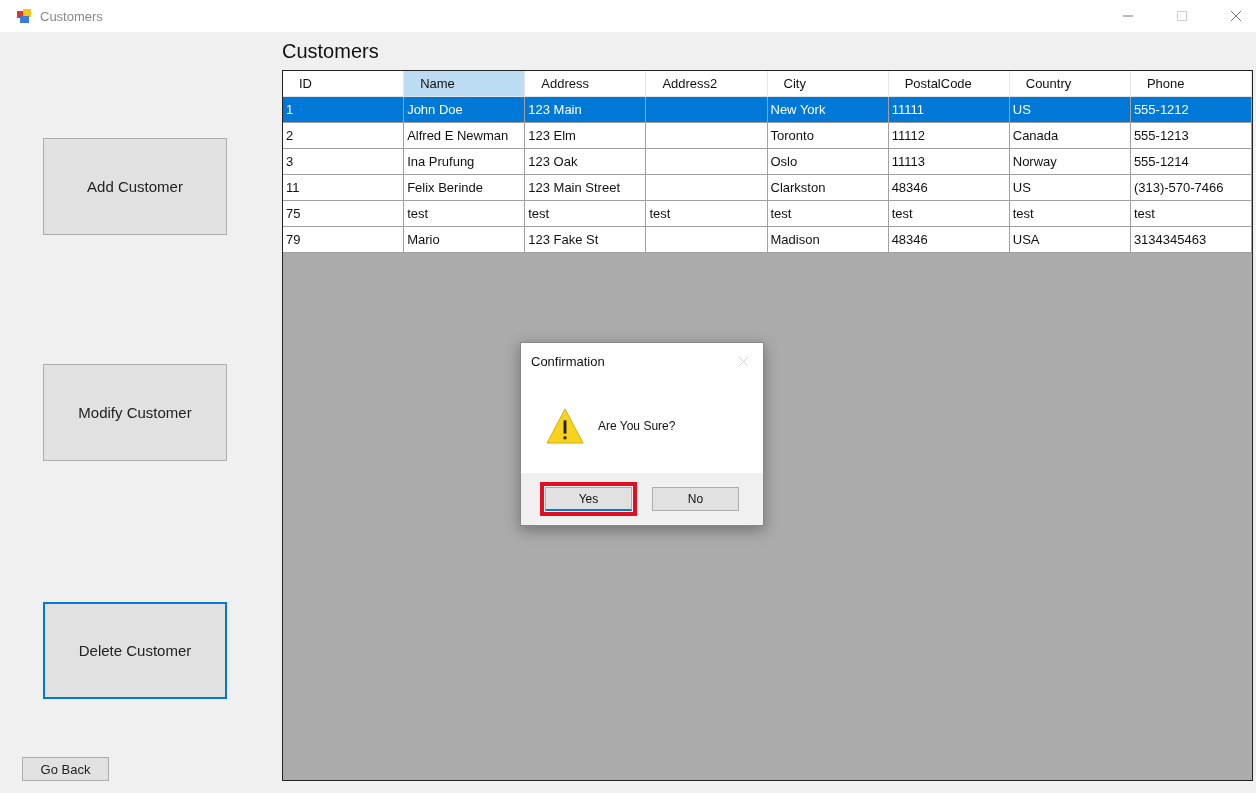  What do you see at coordinates (908, 161) in the screenshot?
I see `table-cell: 11113` at bounding box center [908, 161].